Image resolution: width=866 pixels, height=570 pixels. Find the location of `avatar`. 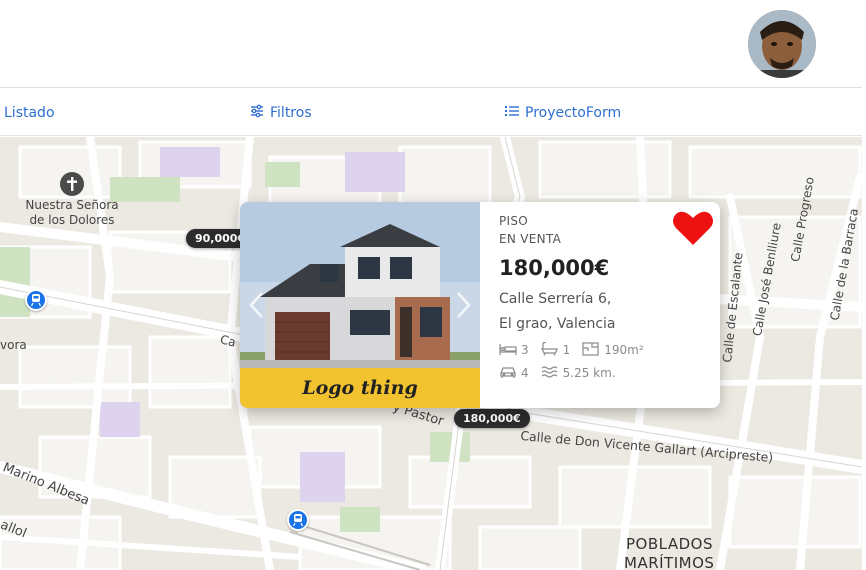

avatar is located at coordinates (782, 44).